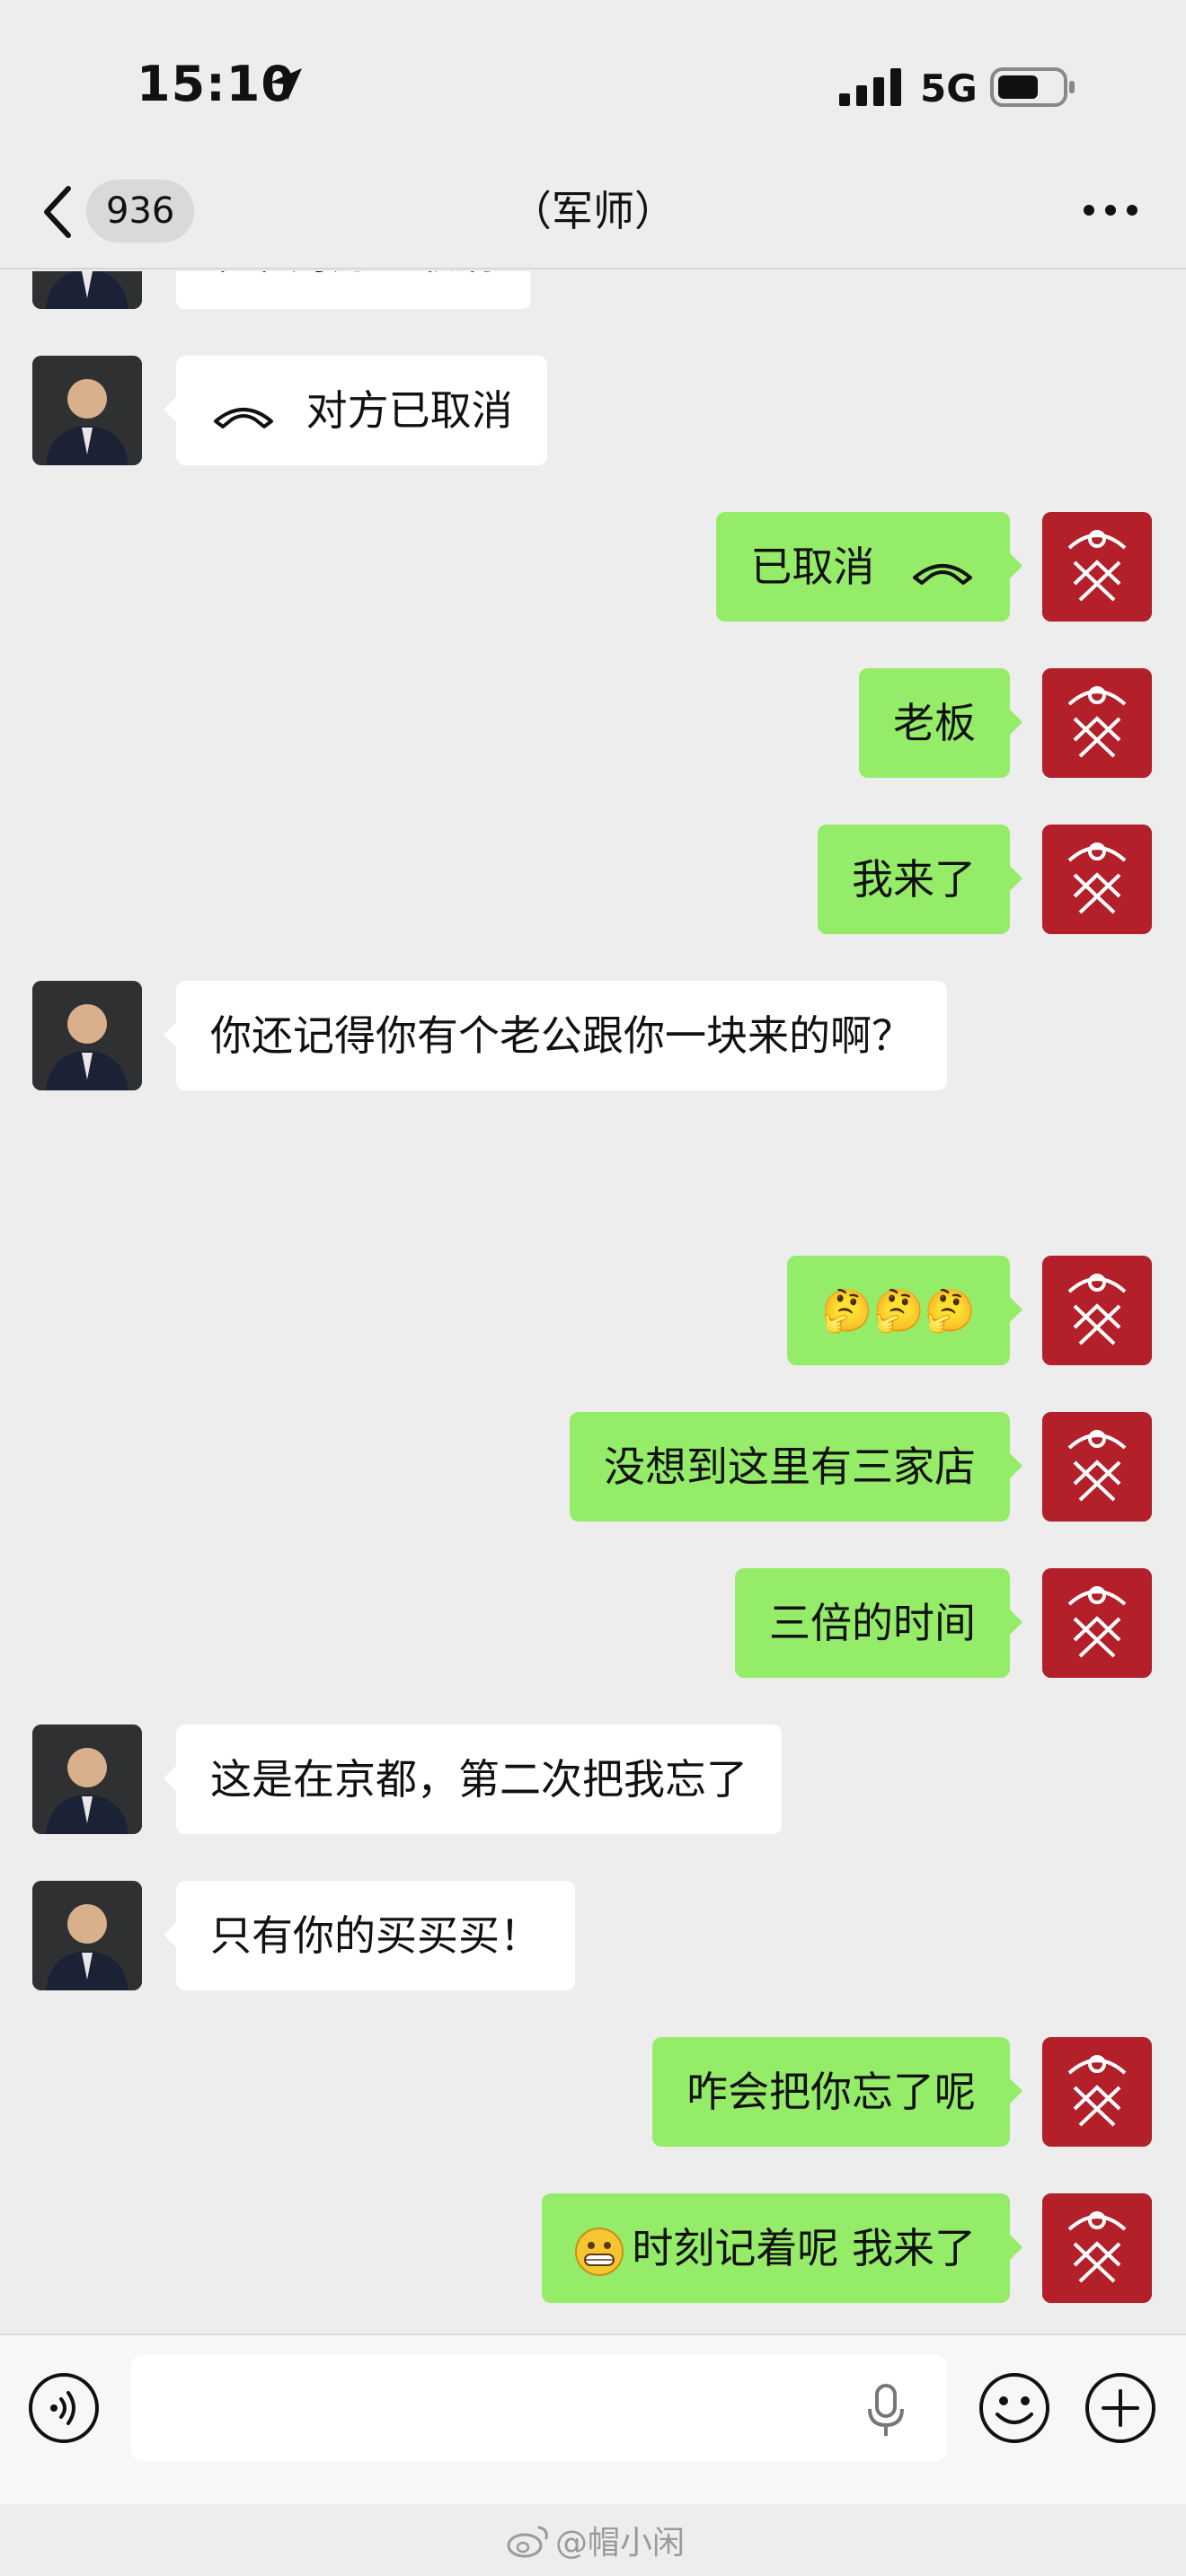 This screenshot has width=1186, height=2576. What do you see at coordinates (64, 2408) in the screenshot?
I see `voice-input-icon` at bounding box center [64, 2408].